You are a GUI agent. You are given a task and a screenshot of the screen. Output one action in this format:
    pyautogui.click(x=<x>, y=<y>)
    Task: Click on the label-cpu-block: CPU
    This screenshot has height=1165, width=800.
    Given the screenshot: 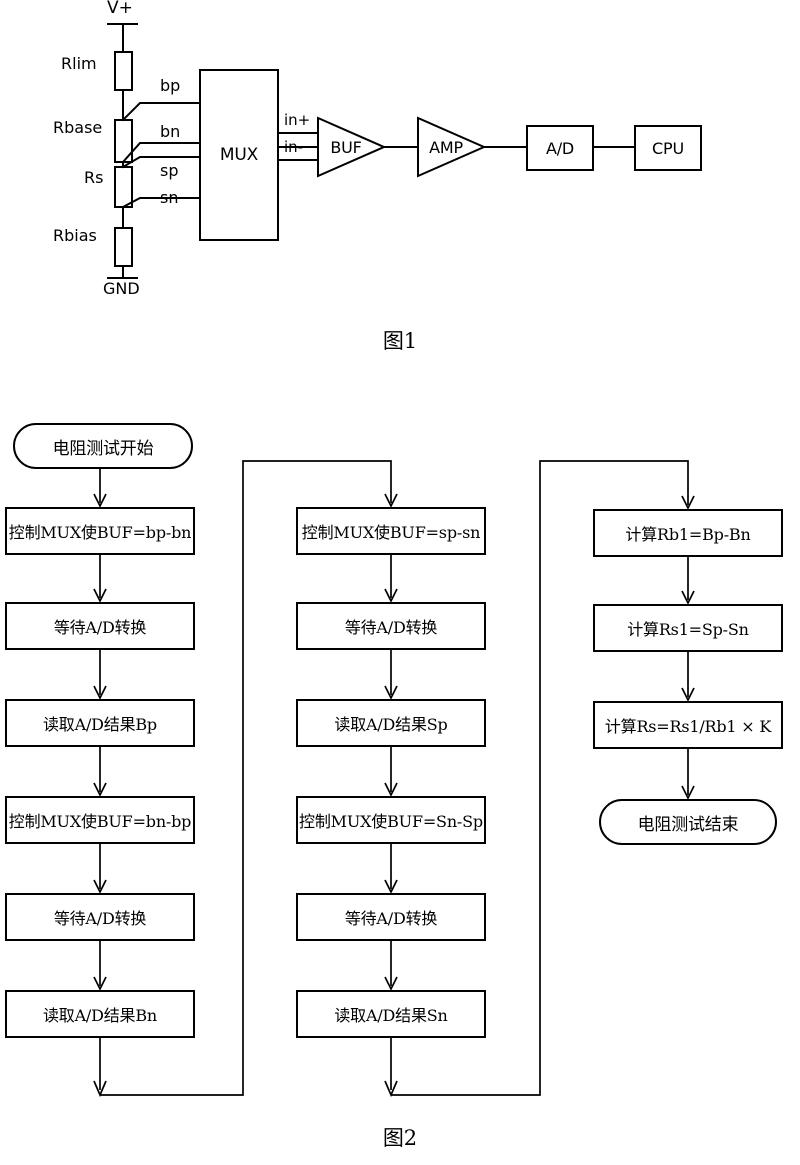 What is the action you would take?
    pyautogui.click(x=668, y=148)
    